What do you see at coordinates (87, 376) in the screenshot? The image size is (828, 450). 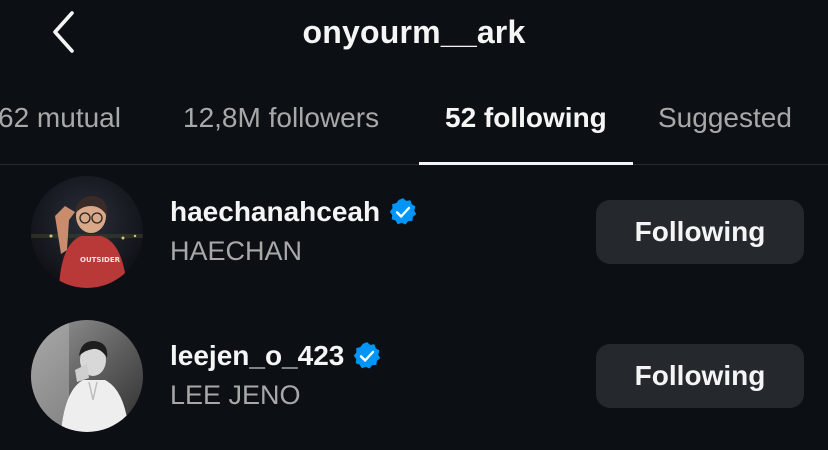 I see `avatar` at bounding box center [87, 376].